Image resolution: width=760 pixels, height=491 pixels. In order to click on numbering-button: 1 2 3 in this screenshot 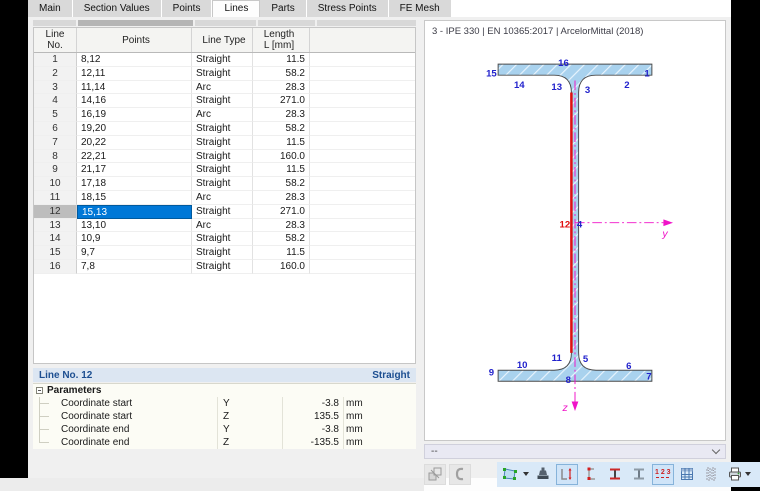, I will do `click(663, 474)`.